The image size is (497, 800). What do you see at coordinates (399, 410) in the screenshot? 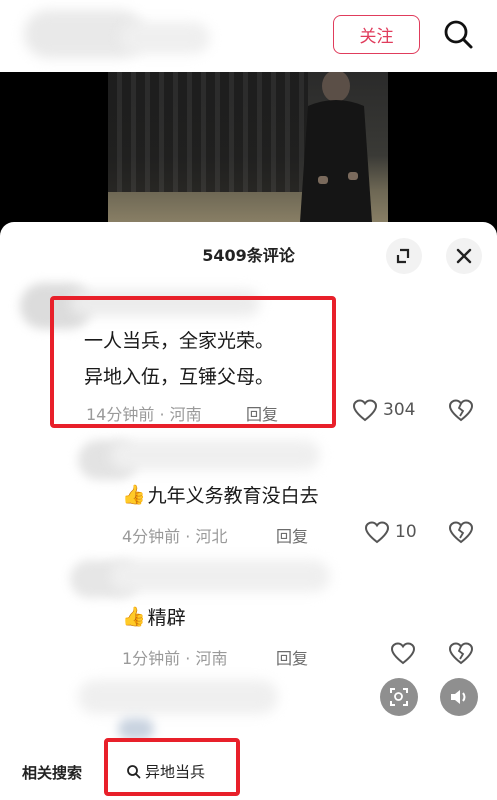
I see `like-count: 304` at bounding box center [399, 410].